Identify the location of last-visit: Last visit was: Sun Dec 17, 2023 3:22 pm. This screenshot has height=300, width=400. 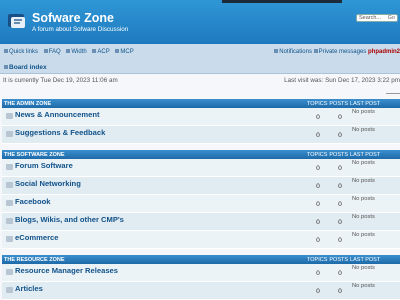
(342, 80).